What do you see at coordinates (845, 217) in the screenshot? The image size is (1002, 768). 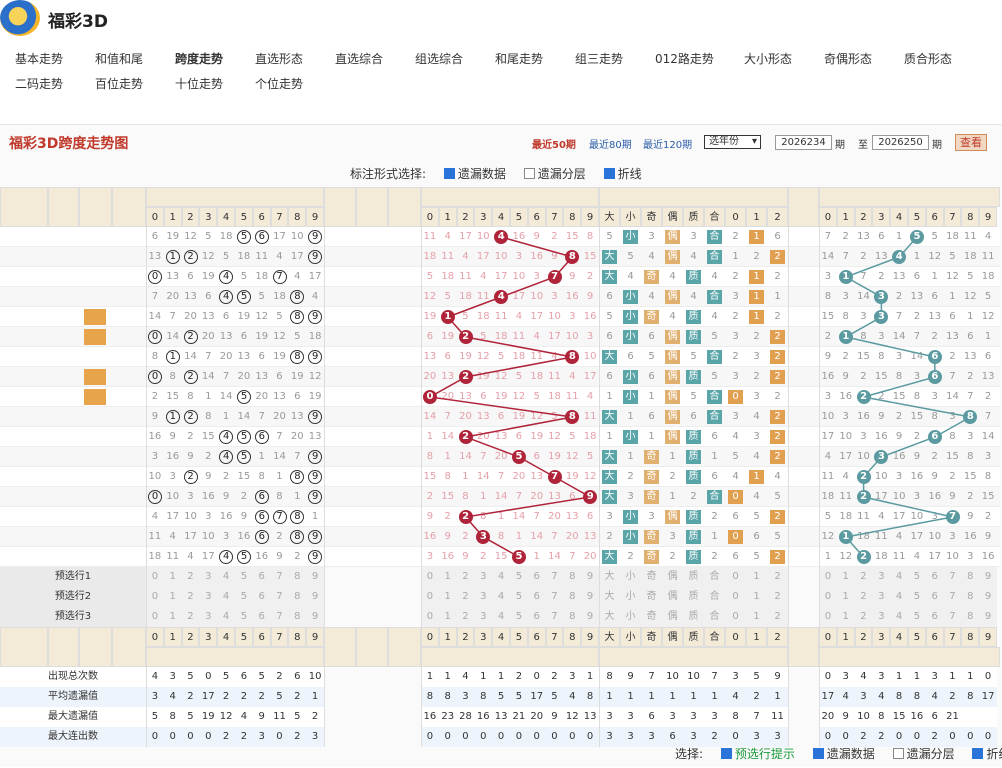 I see `digit-header: 1` at bounding box center [845, 217].